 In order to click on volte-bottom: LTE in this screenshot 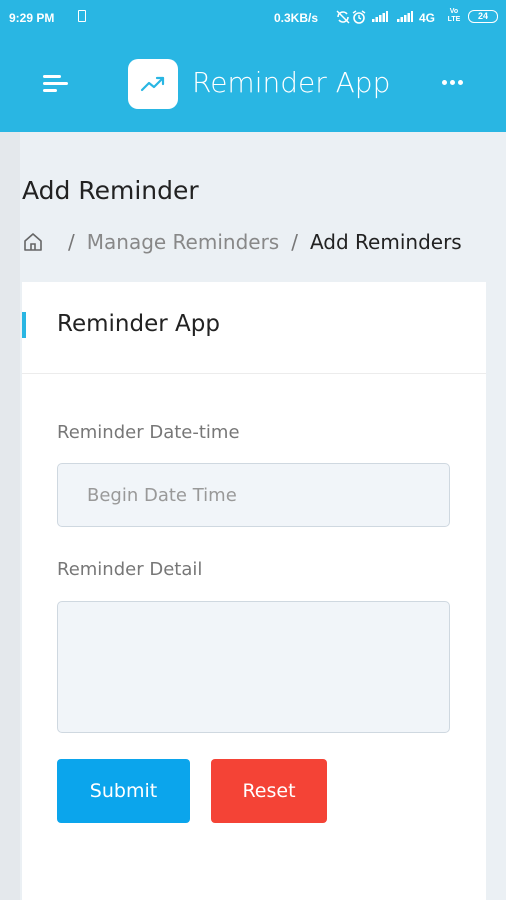, I will do `click(454, 19)`.